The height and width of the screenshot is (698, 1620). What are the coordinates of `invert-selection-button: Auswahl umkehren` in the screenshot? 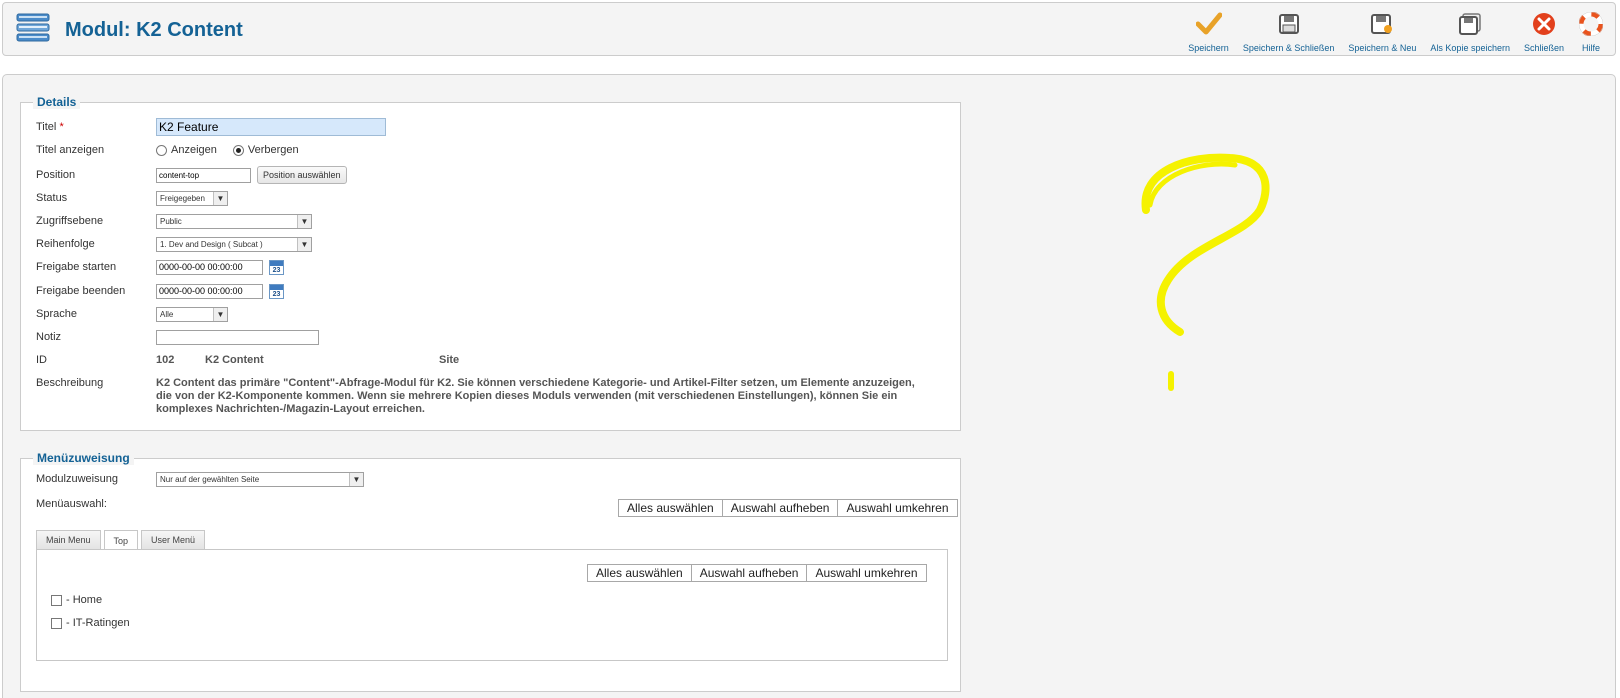 It's located at (897, 508).